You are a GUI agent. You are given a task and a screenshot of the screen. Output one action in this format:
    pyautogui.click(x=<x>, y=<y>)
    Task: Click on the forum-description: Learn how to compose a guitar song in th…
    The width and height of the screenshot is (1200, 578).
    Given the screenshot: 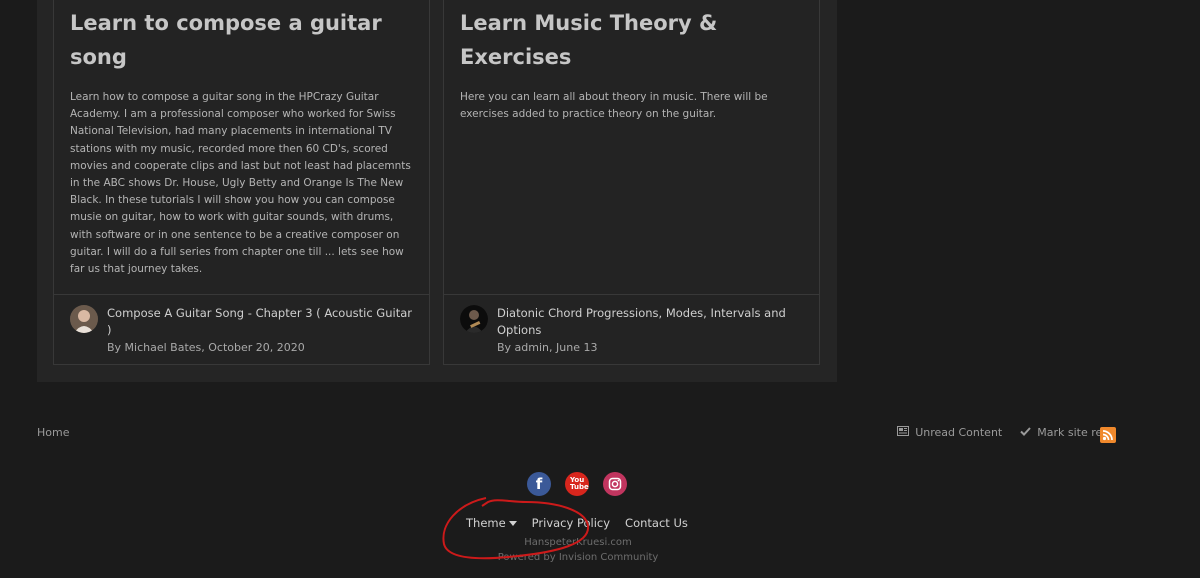 What is the action you would take?
    pyautogui.click(x=240, y=183)
    